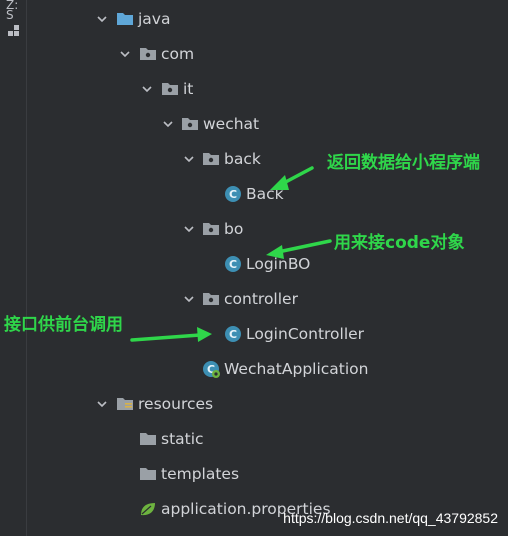 This screenshot has height=536, width=508. Describe the element at coordinates (399, 243) in the screenshot. I see `annotation-bo: 用来接code对象` at that location.